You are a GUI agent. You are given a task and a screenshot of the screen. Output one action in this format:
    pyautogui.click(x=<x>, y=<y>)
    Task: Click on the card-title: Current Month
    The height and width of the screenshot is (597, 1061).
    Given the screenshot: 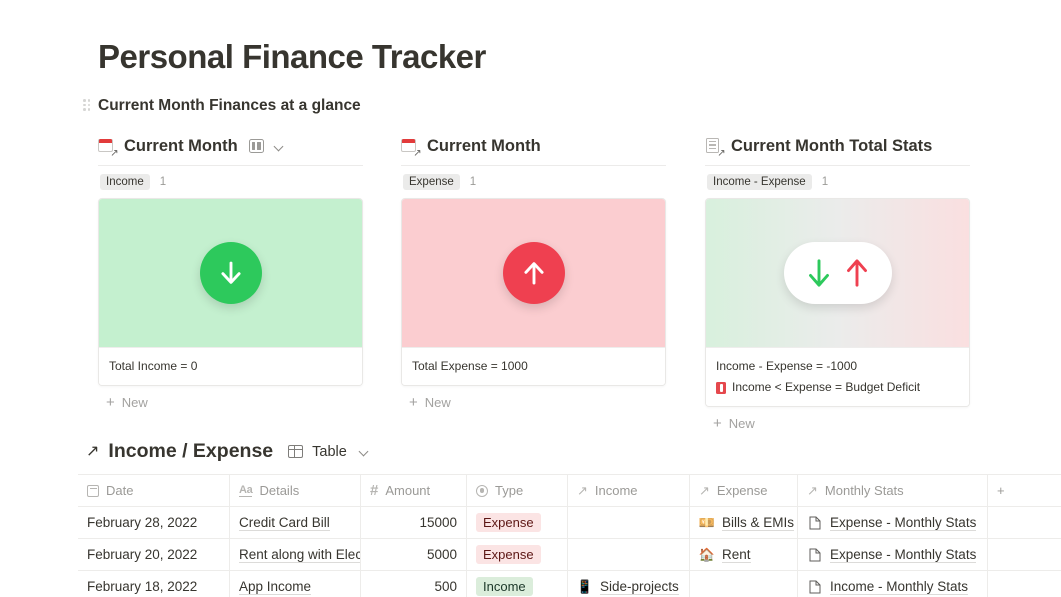 What is the action you would take?
    pyautogui.click(x=181, y=145)
    